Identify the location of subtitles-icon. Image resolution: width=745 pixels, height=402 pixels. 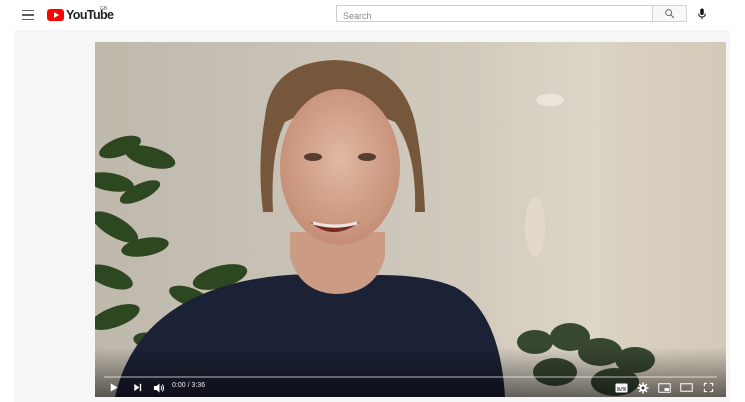
(621, 387).